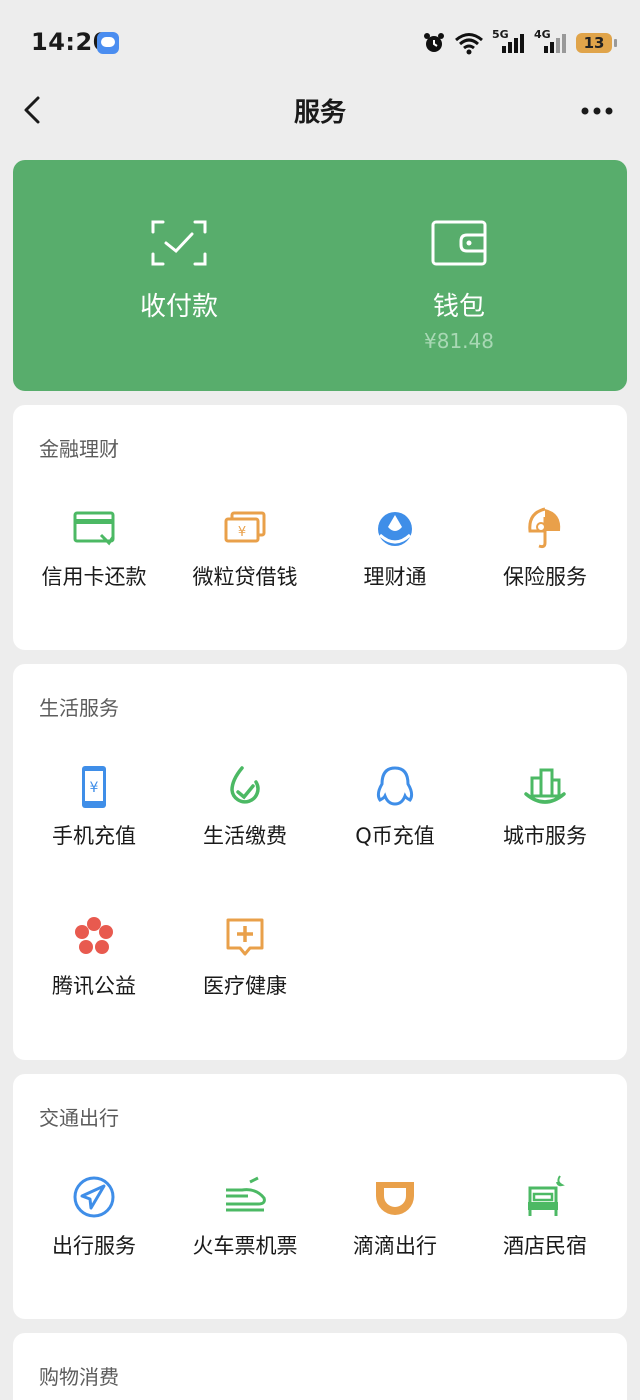  I want to click on credit-card-repay-button: 信用卡还款, so click(94, 548).